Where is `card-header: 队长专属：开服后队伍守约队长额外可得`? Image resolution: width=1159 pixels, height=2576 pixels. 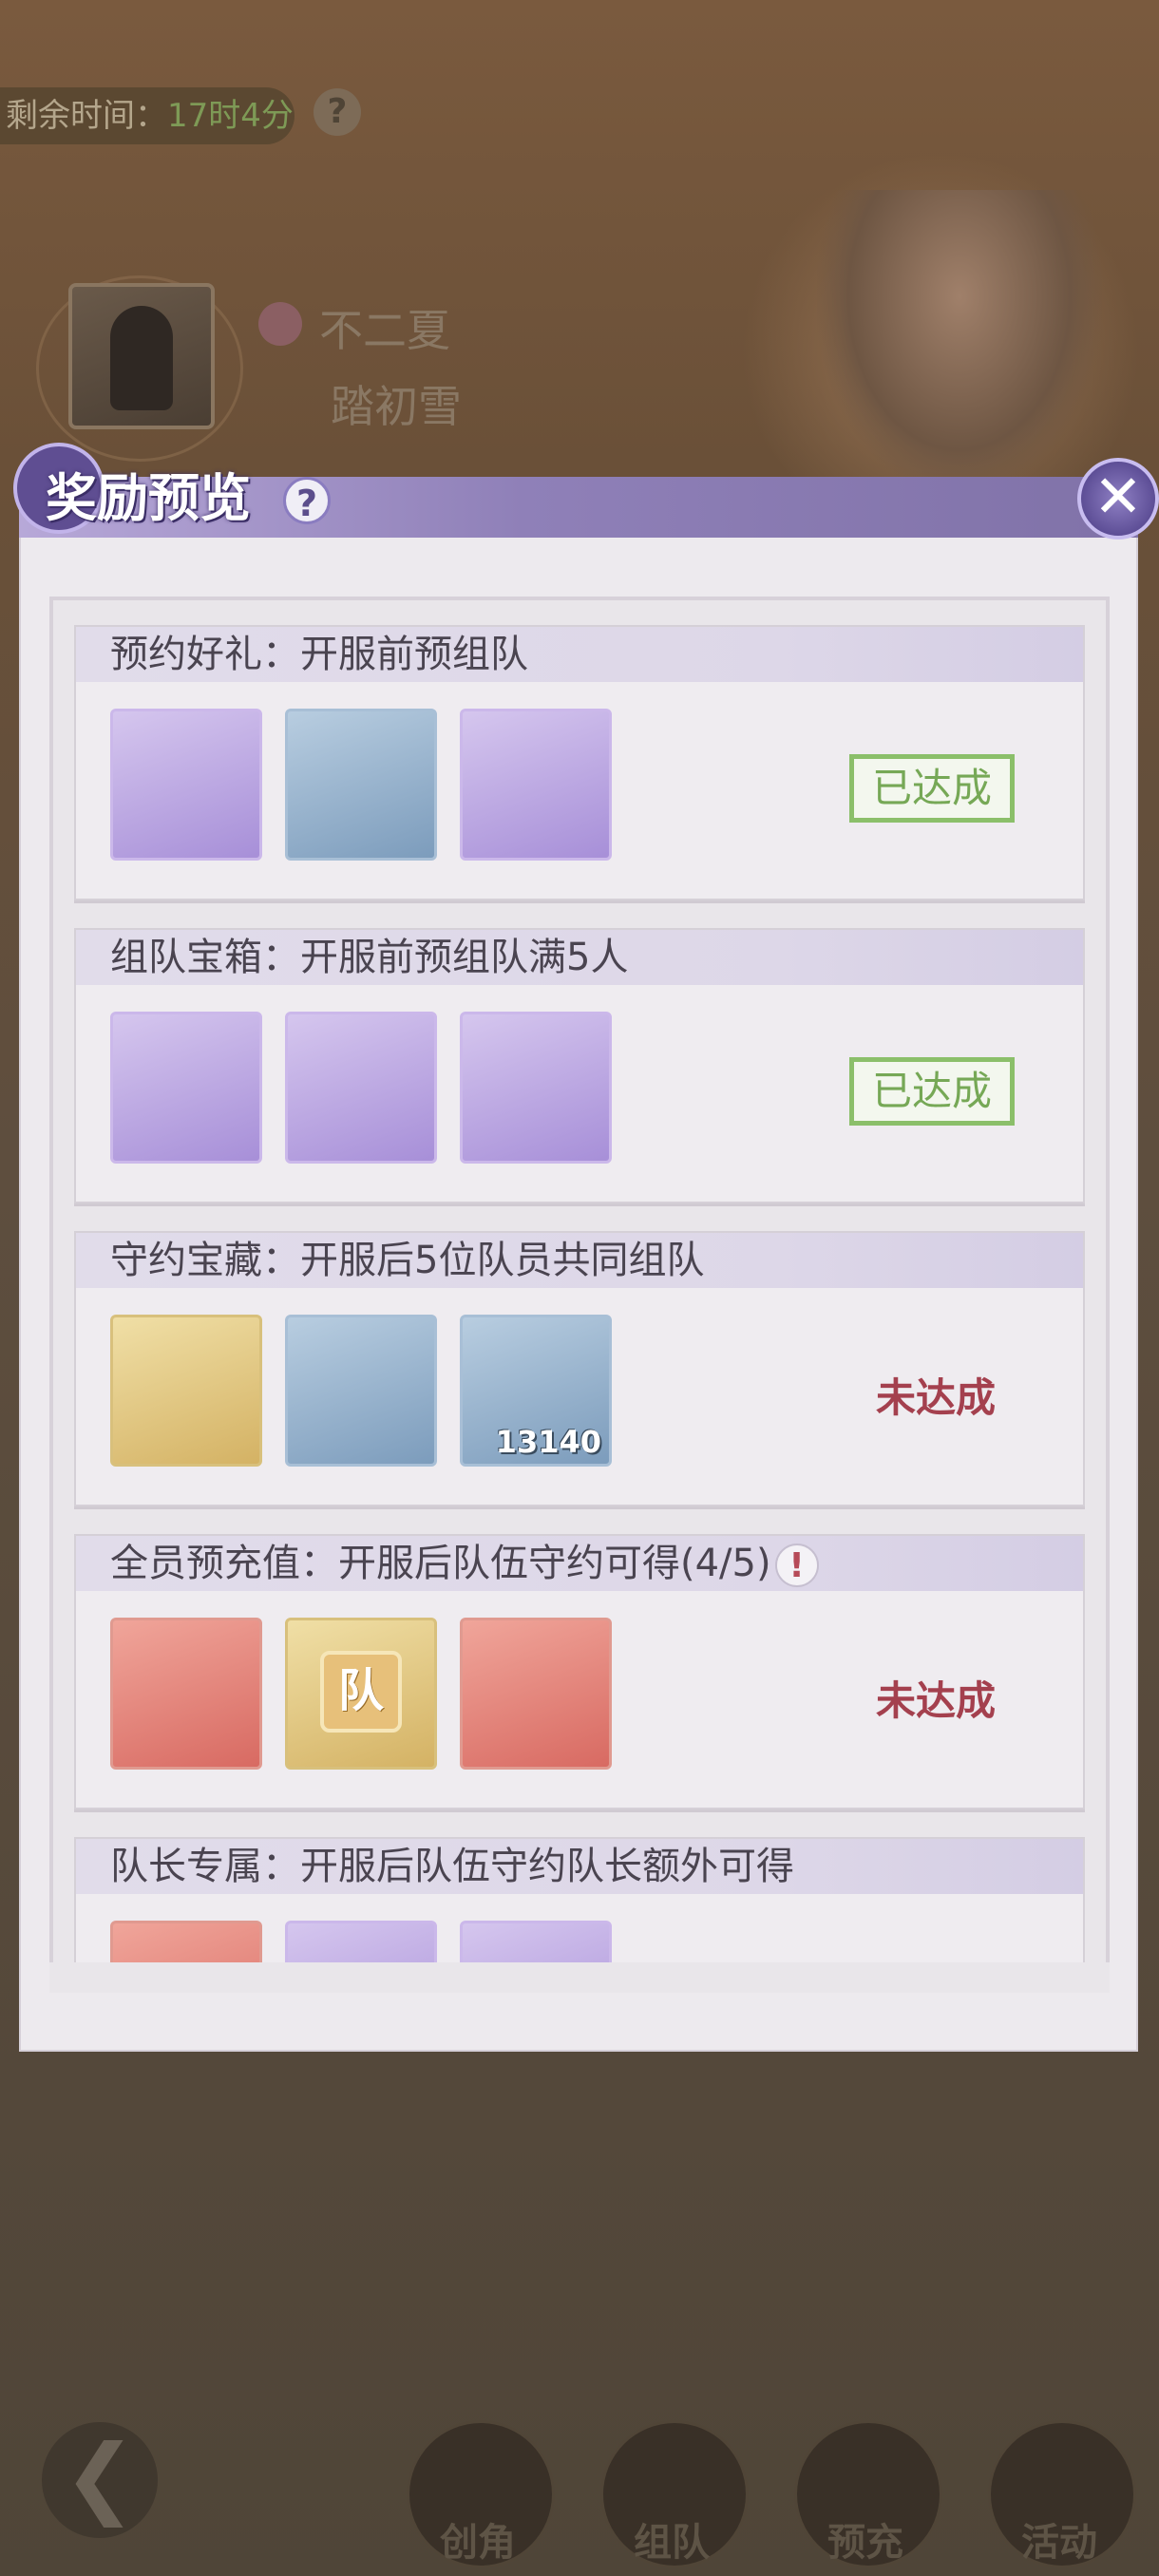 card-header: 队长专属：开服后队伍守约队长额外可得 is located at coordinates (579, 1866).